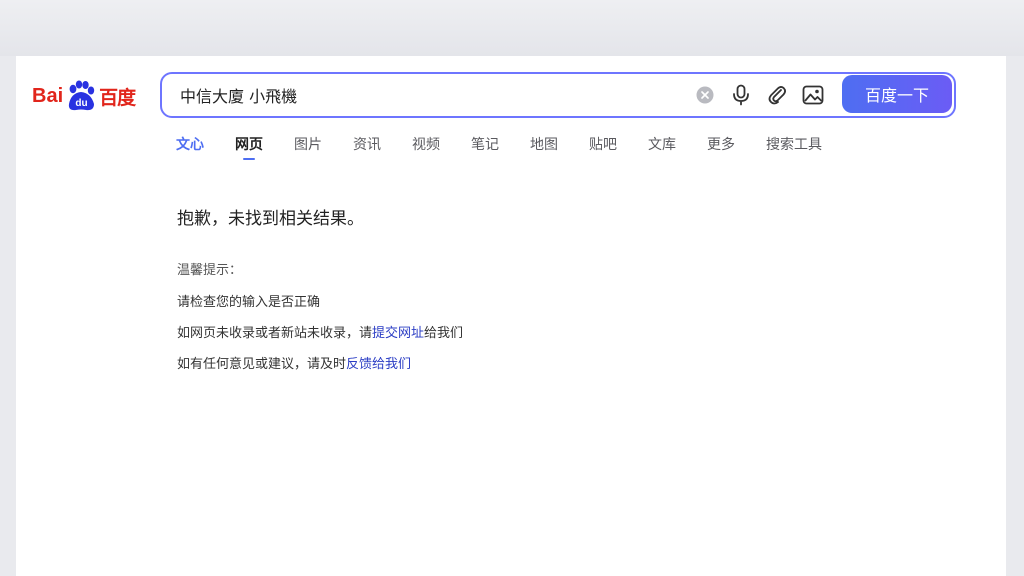 Image resolution: width=1024 pixels, height=576 pixels. I want to click on attachment-icon, so click(777, 95).